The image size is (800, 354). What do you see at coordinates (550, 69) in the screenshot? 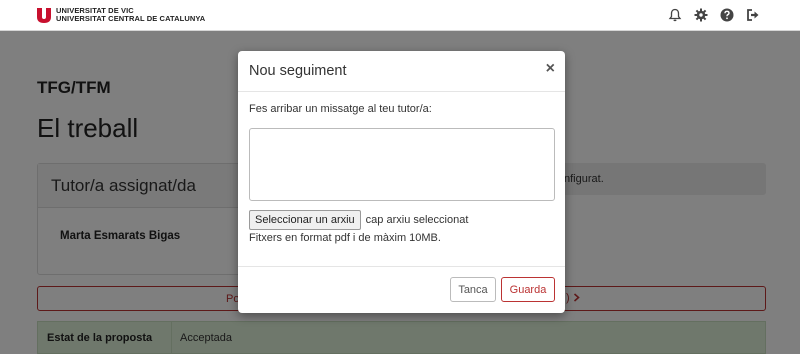
I see `close-icon: ×` at bounding box center [550, 69].